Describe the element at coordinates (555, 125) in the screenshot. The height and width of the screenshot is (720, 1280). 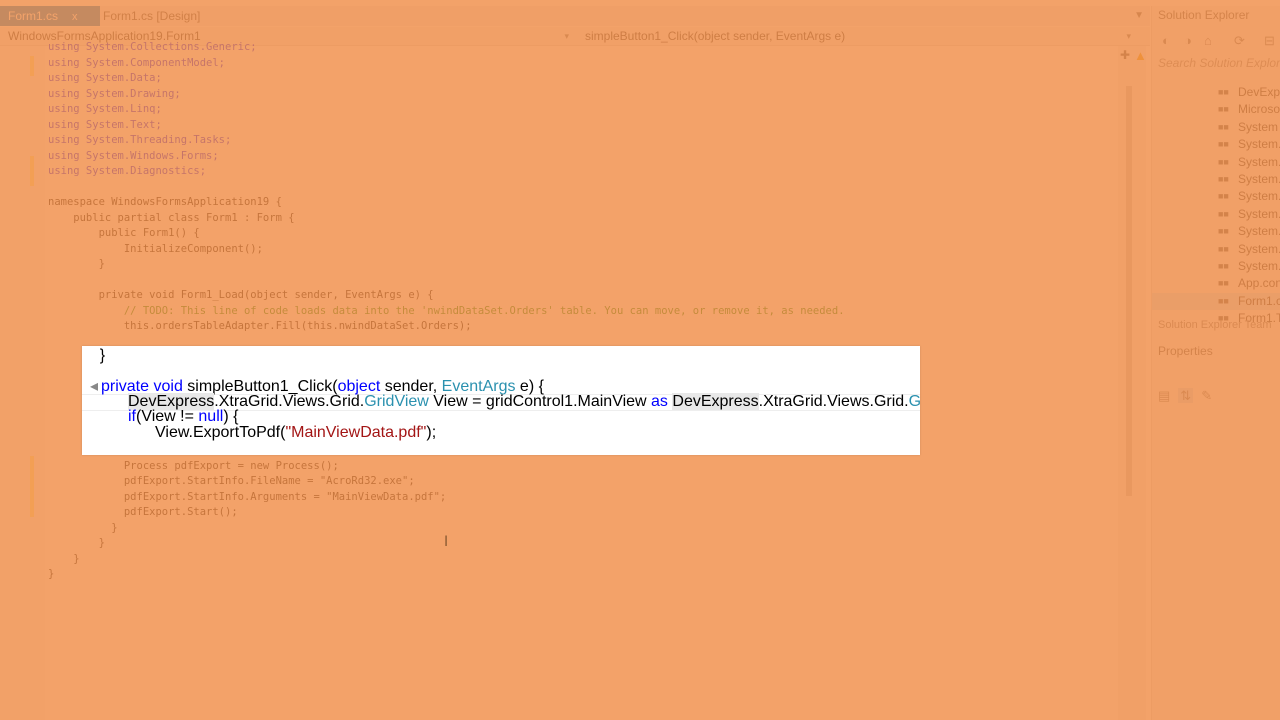
I see `code-line: using System.Text;` at that location.